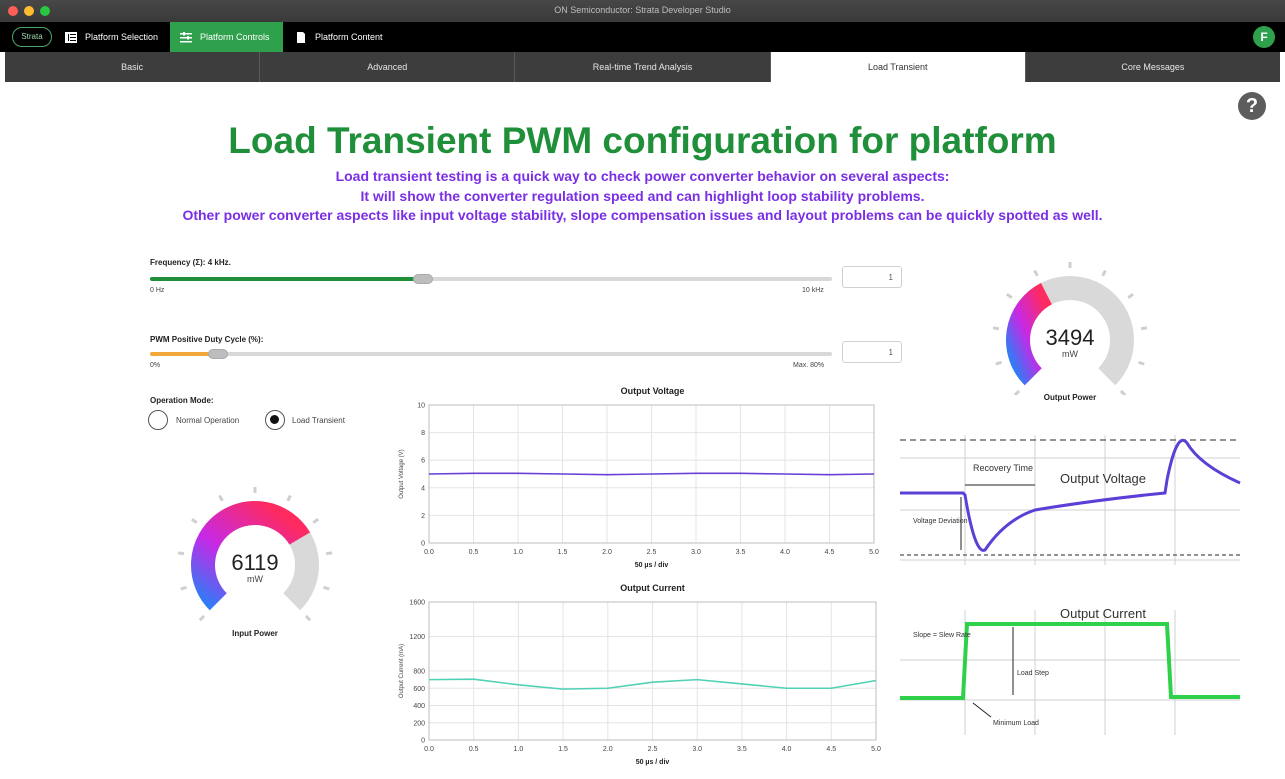  I want to click on frequency-input: 1, so click(872, 277).